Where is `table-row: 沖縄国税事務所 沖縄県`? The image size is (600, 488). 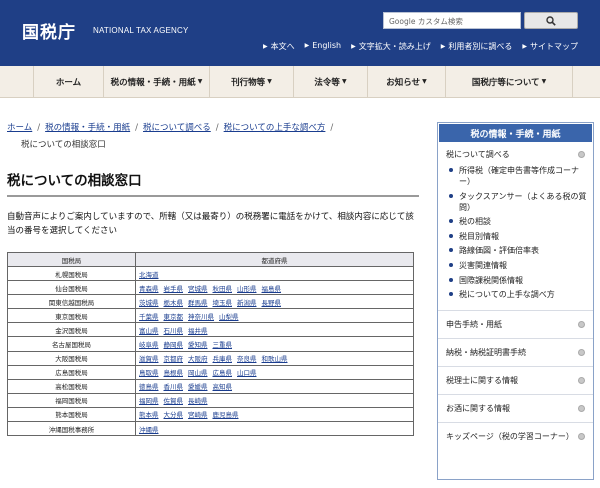
table-row: 沖縄国税事務所 沖縄県 is located at coordinates (210, 429).